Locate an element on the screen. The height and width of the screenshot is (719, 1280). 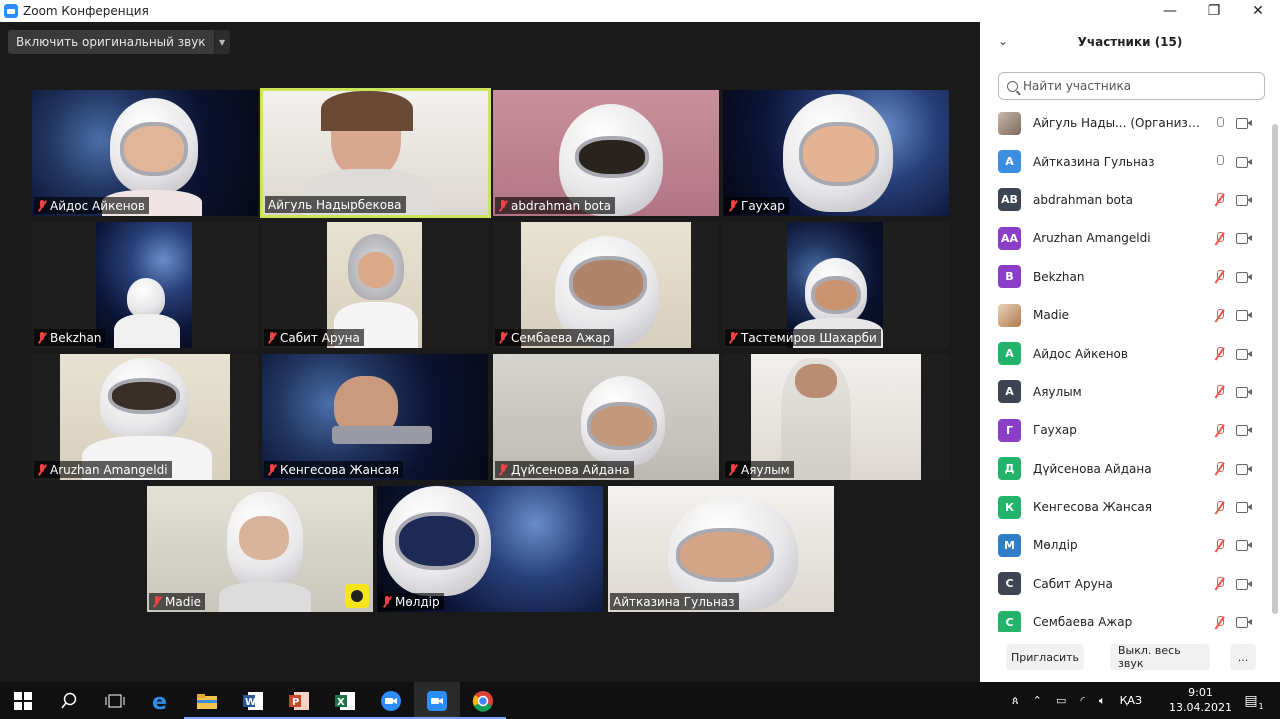
video-tile: Aruzhan Amangeldi is located at coordinates (145, 417).